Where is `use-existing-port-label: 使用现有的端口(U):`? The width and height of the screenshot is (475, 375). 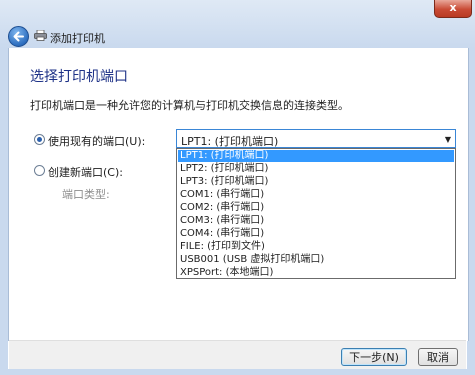
use-existing-port-label: 使用现有的端口(U): is located at coordinates (96, 141).